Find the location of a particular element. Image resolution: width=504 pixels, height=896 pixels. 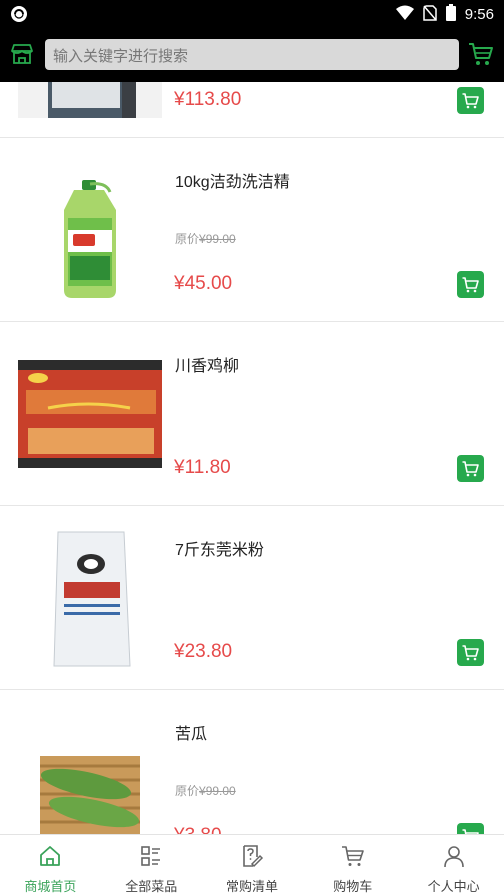

product-name: 川香鸡柳 is located at coordinates (207, 364).